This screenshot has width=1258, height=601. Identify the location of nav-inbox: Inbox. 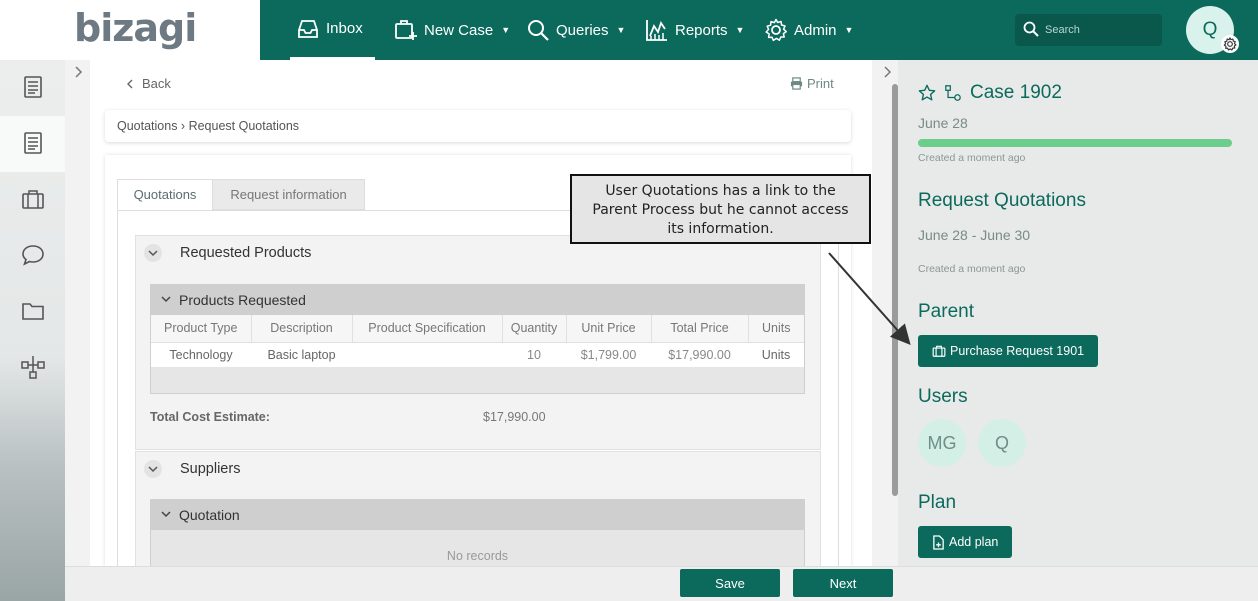
(332, 30).